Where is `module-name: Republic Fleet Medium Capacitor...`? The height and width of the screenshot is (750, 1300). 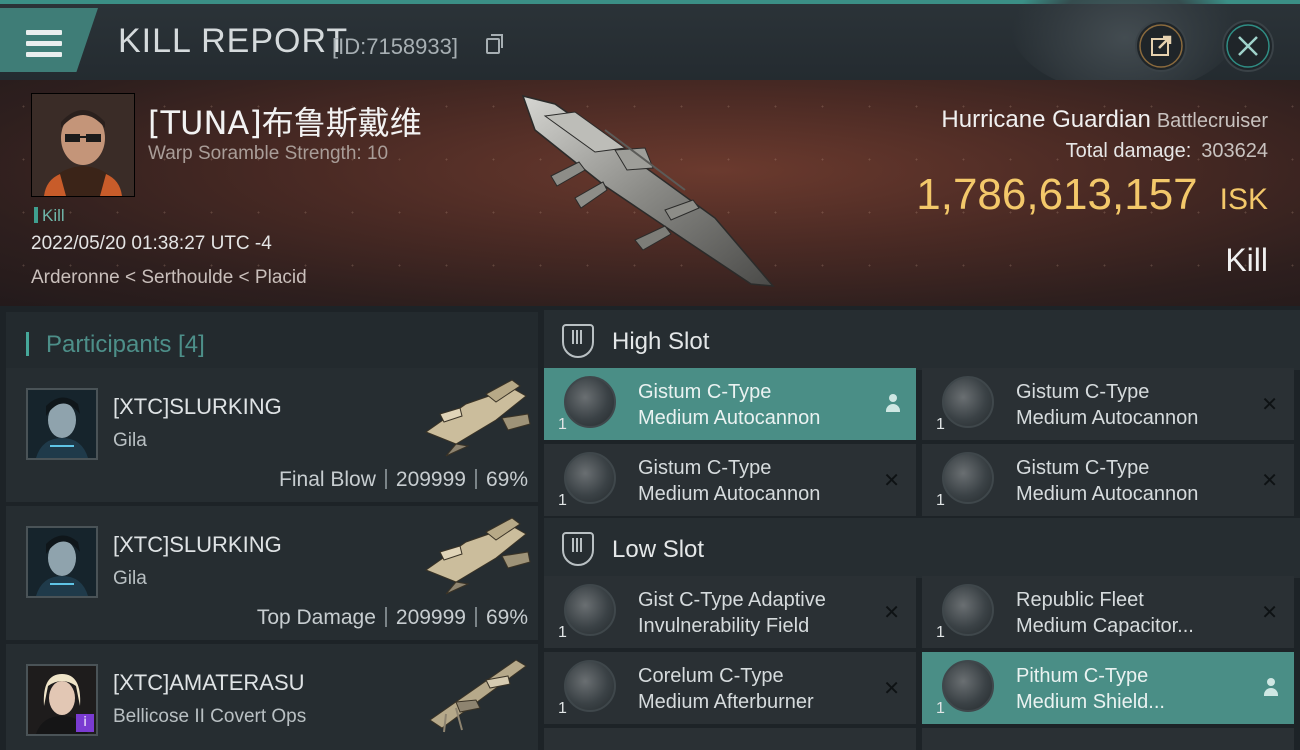 module-name: Republic Fleet Medium Capacitor... is located at coordinates (1105, 613).